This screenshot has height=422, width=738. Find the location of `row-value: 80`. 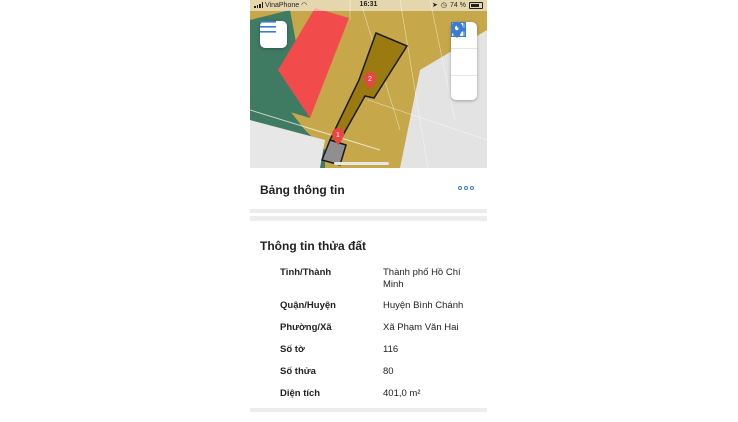

row-value: 80 is located at coordinates (388, 371).